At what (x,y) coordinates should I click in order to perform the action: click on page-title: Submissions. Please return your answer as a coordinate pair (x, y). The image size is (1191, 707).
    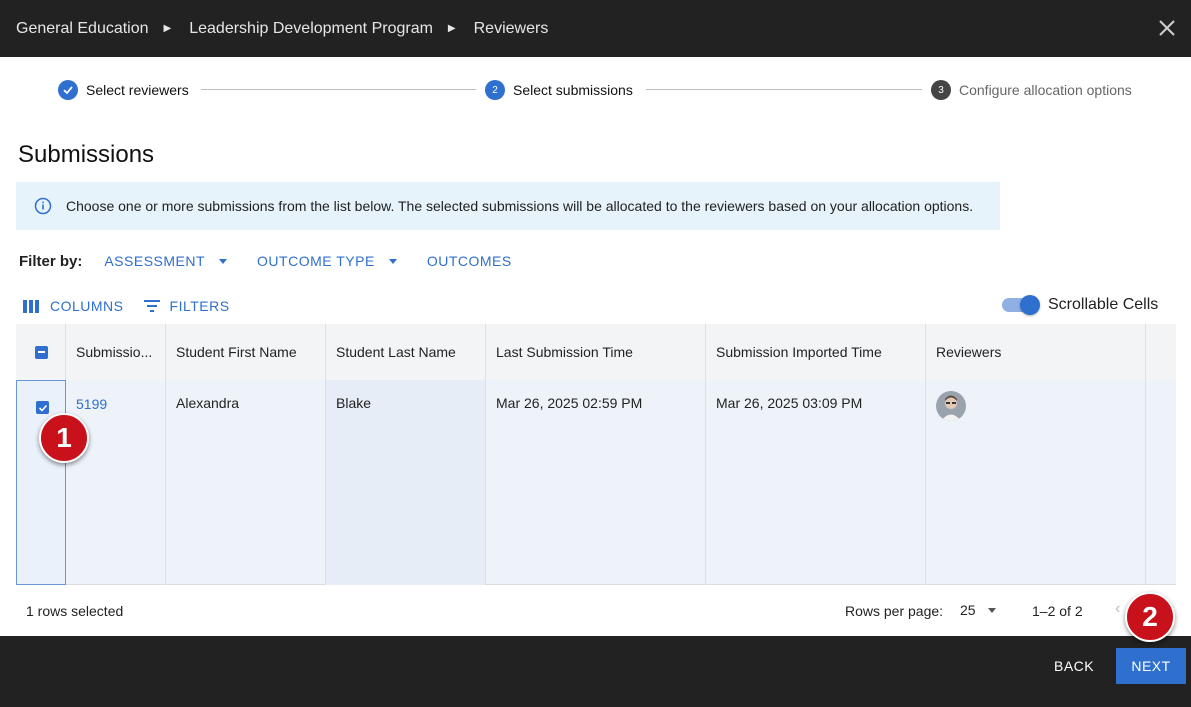
    Looking at the image, I should click on (86, 154).